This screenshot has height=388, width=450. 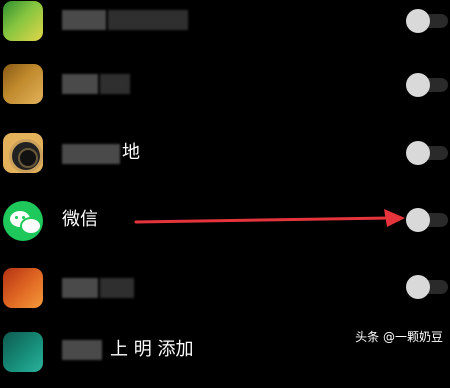 I want to click on annotation-arrow, so click(x=269, y=218).